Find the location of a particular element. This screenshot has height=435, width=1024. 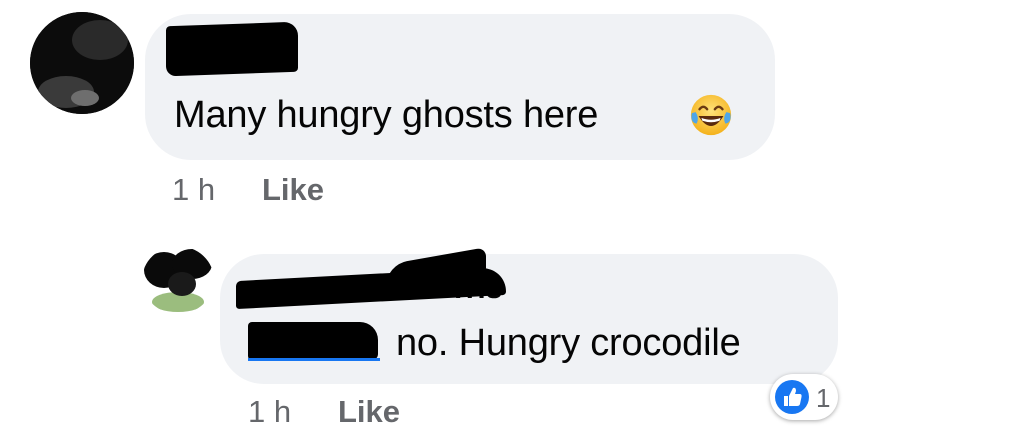

reply-avatar is located at coordinates (178, 280).